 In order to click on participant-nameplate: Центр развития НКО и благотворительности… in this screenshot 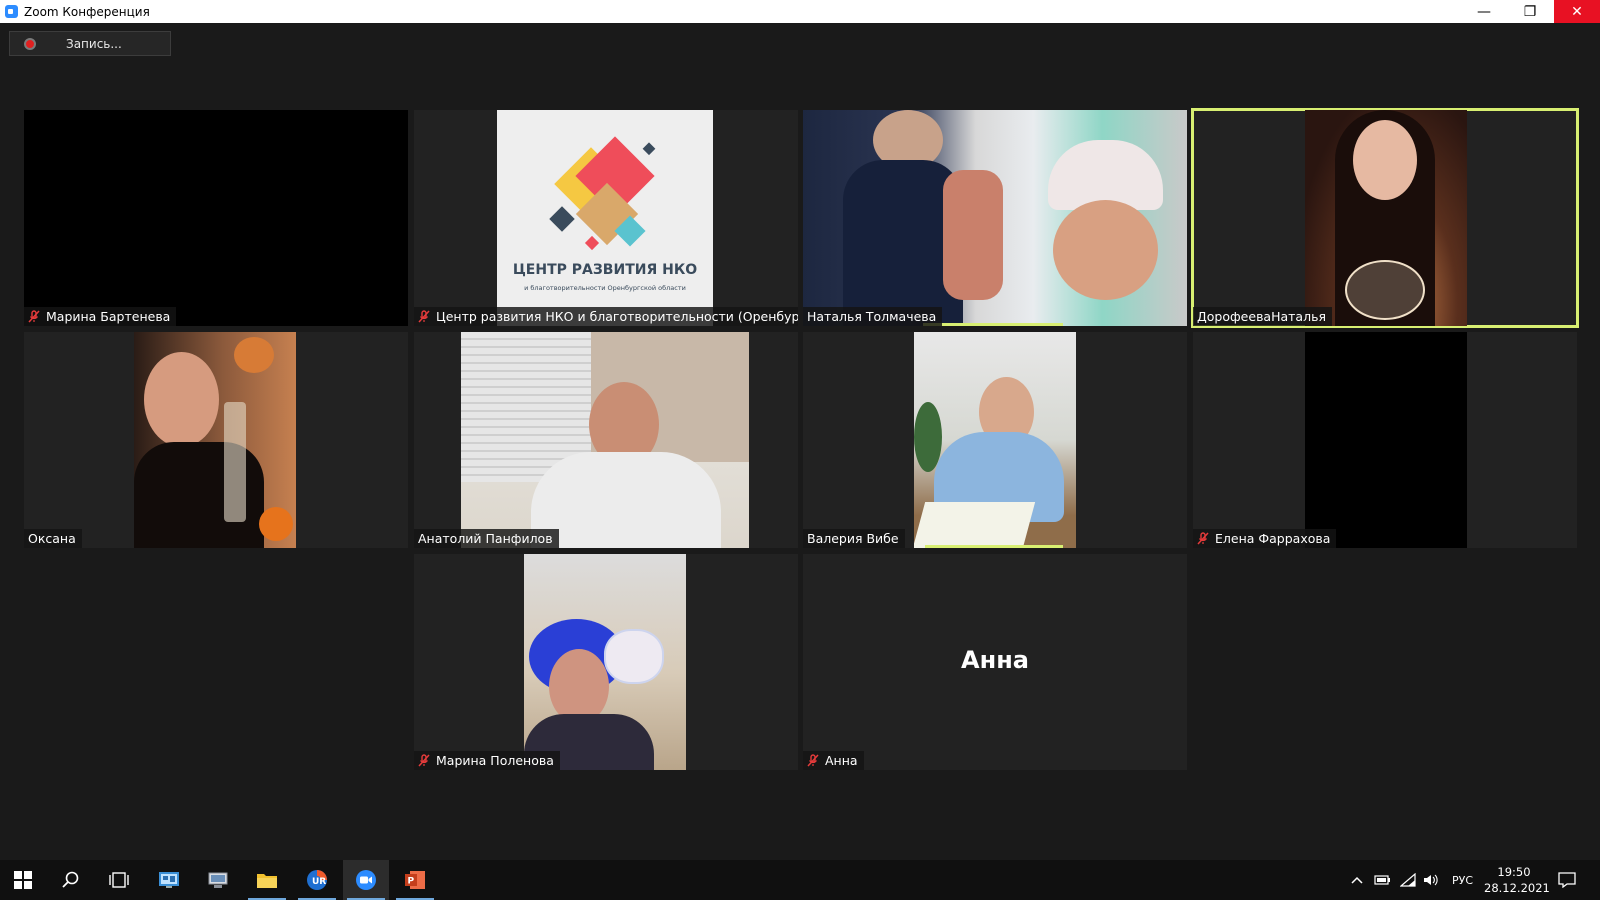, I will do `click(606, 316)`.